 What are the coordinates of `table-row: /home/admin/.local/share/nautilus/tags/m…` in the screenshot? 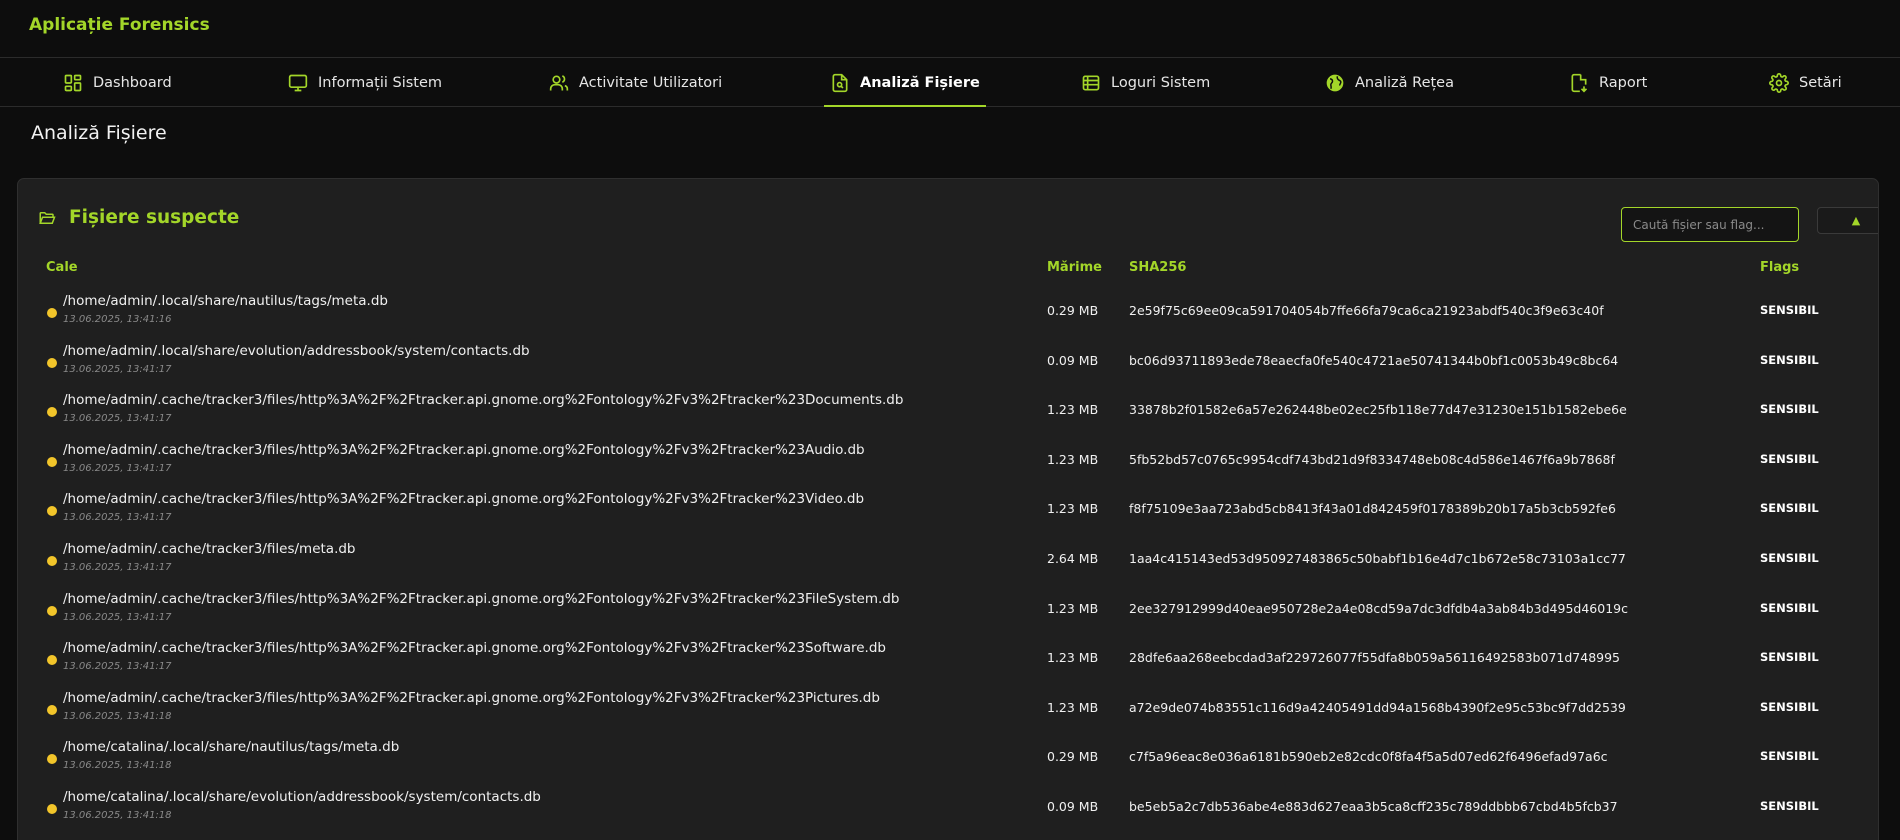 It's located at (948, 308).